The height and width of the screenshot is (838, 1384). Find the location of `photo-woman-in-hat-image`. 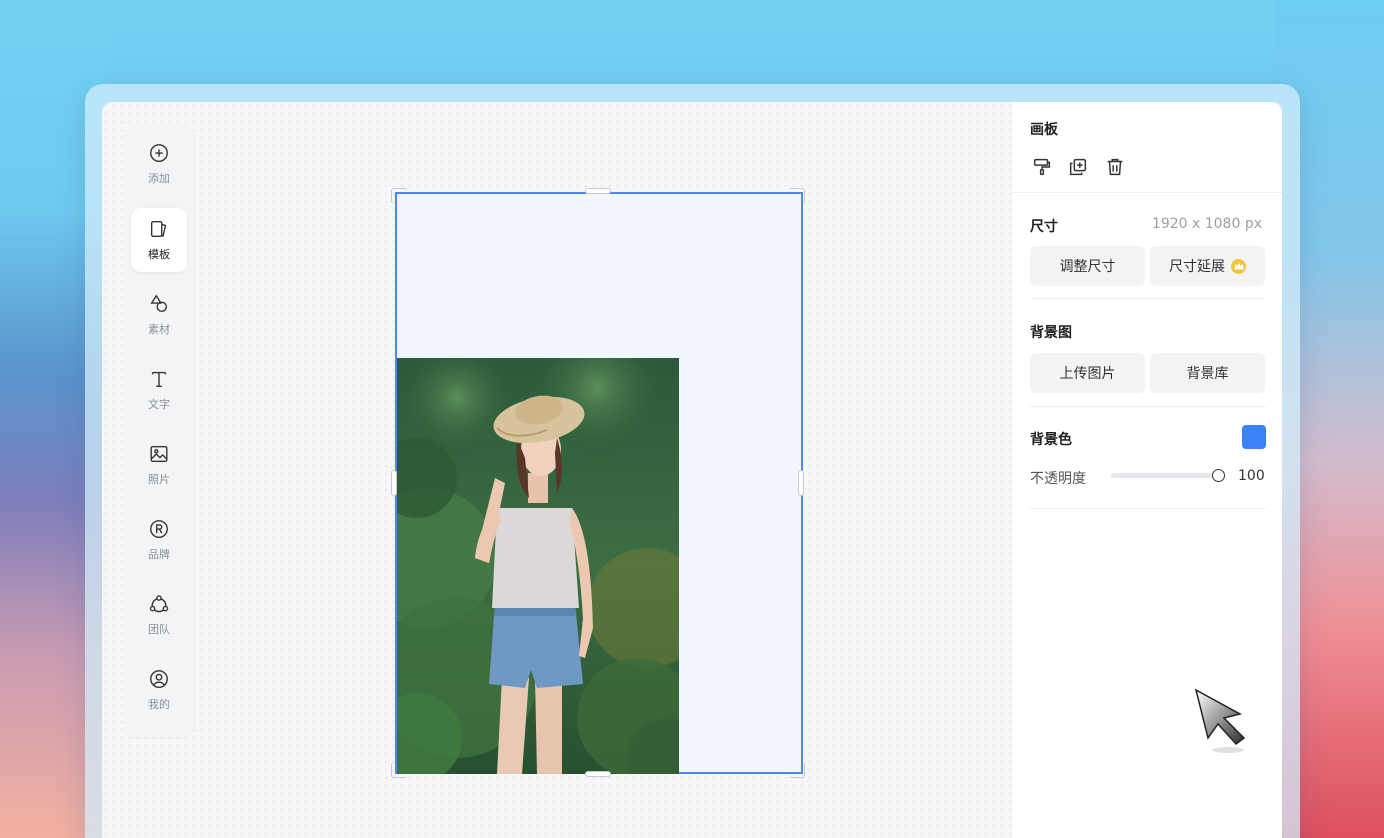

photo-woman-in-hat-image is located at coordinates (538, 566).